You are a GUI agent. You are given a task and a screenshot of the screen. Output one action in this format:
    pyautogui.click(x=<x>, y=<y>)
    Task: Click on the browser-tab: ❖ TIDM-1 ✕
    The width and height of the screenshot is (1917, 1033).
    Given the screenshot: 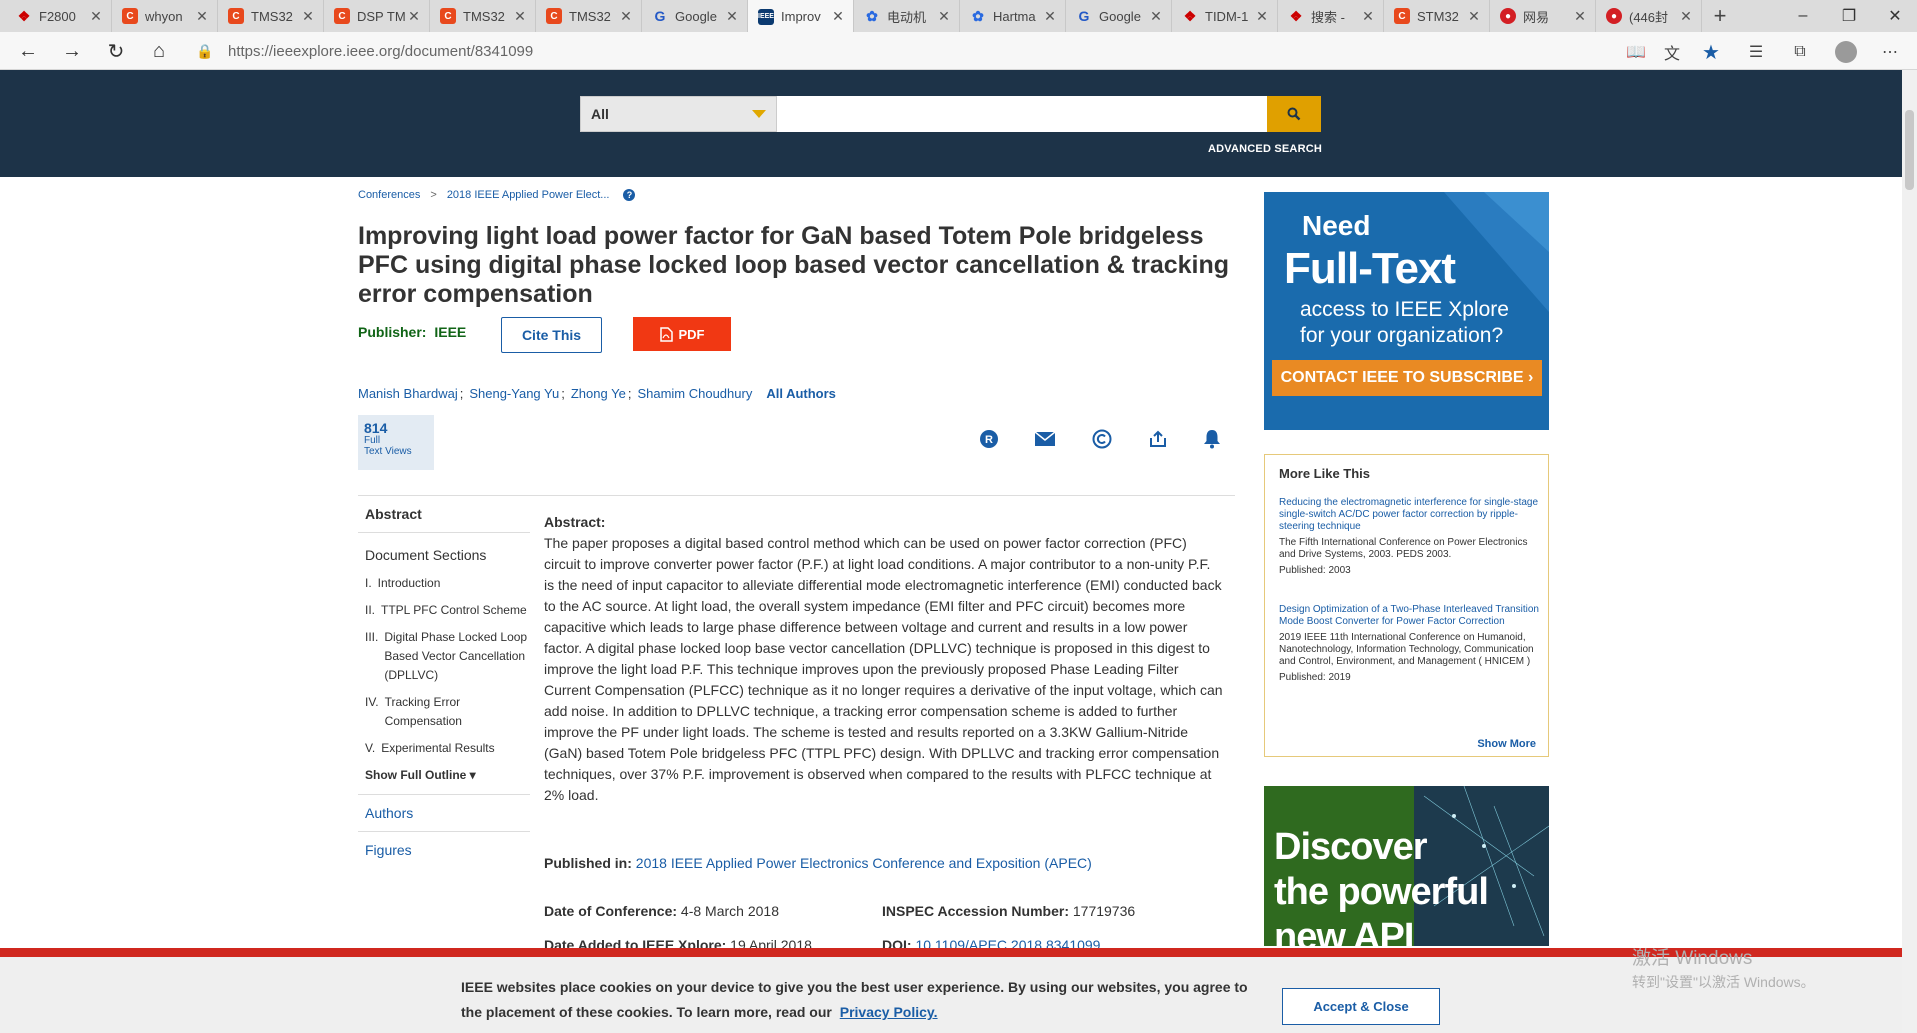 What is the action you would take?
    pyautogui.click(x=1225, y=16)
    